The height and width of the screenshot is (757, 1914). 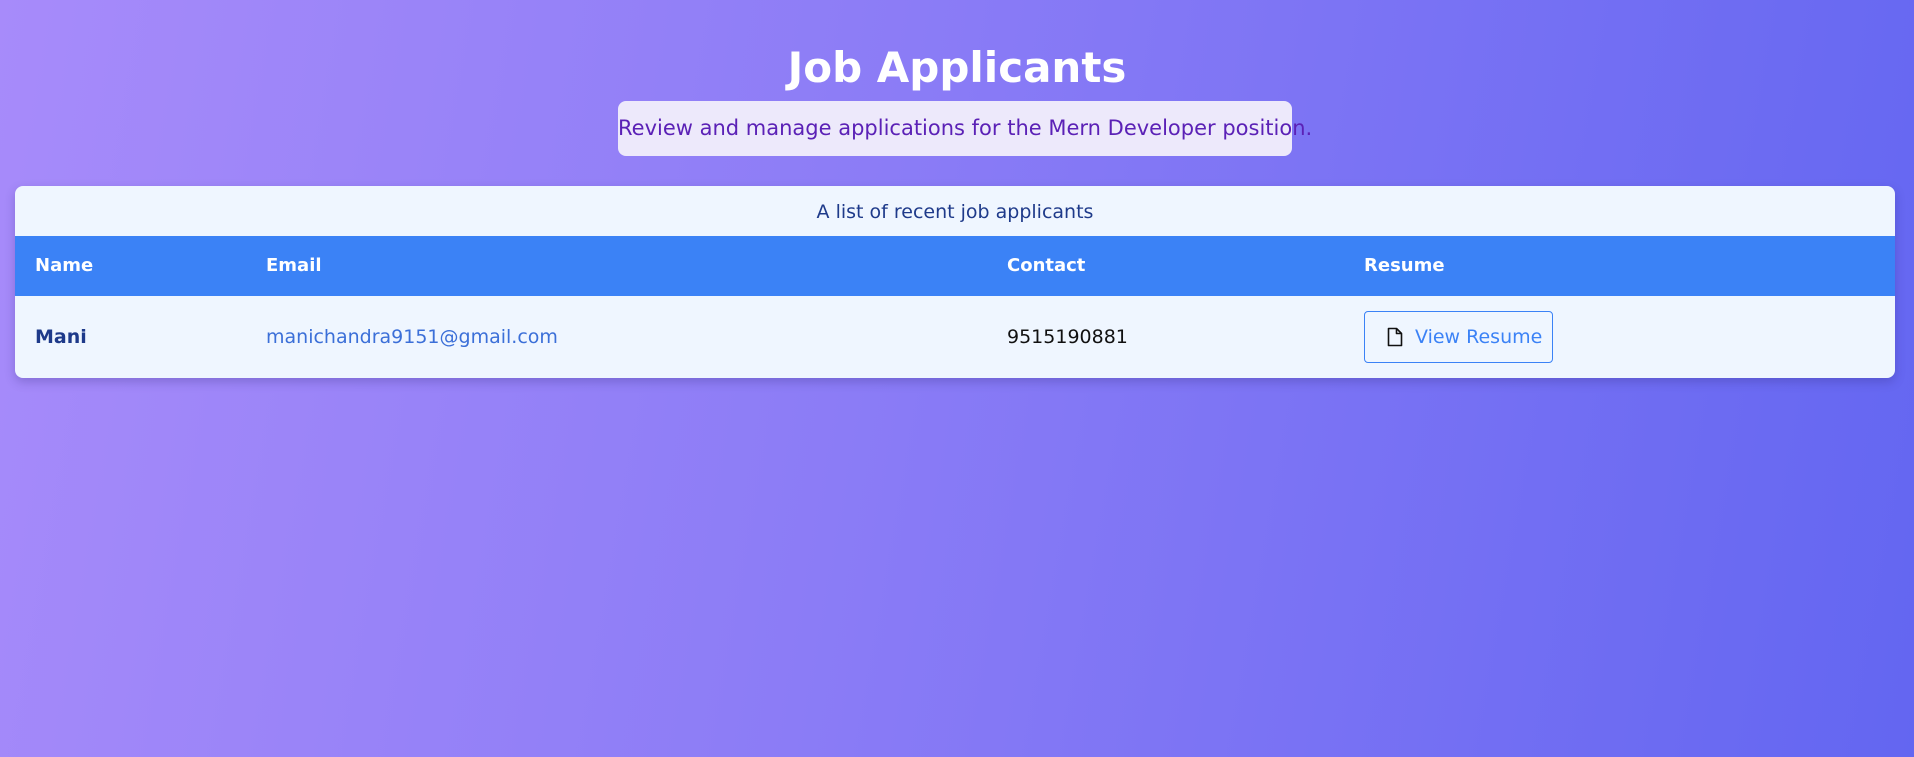 What do you see at coordinates (64, 265) in the screenshot?
I see `column-header-name: Name` at bounding box center [64, 265].